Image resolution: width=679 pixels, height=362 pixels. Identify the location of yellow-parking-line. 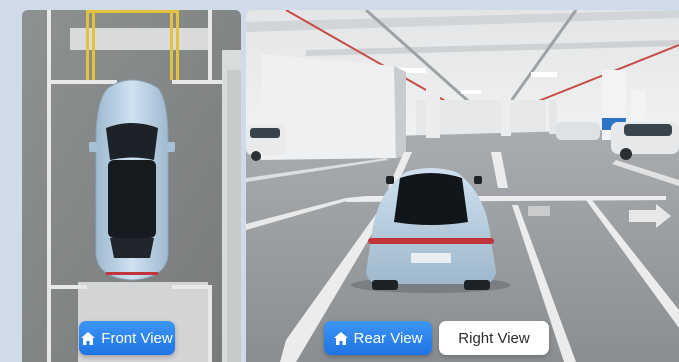
(87, 45).